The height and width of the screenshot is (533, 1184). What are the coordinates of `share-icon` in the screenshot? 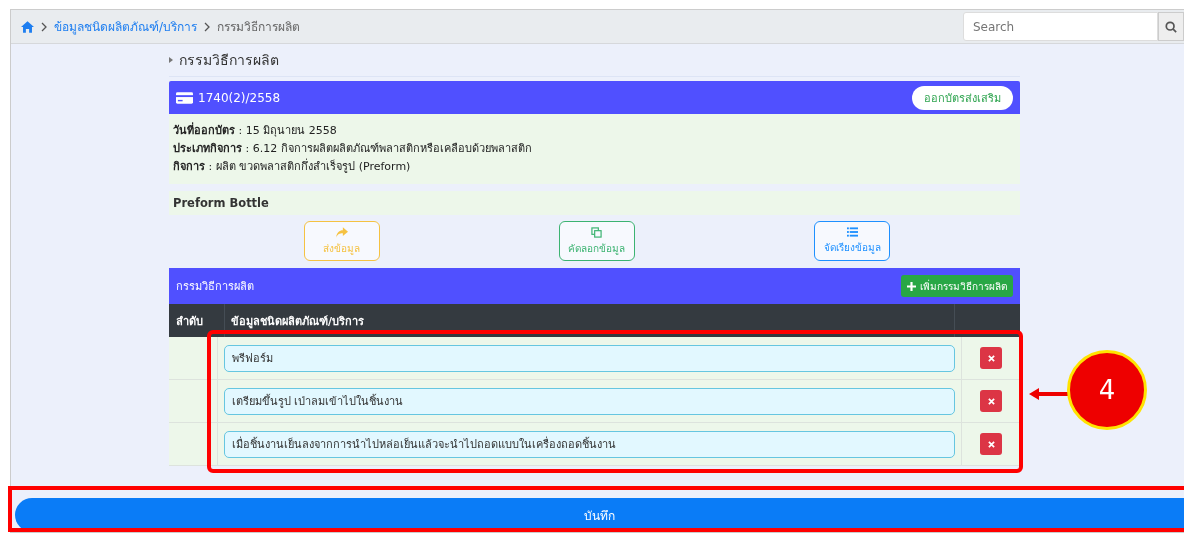 It's located at (341, 232).